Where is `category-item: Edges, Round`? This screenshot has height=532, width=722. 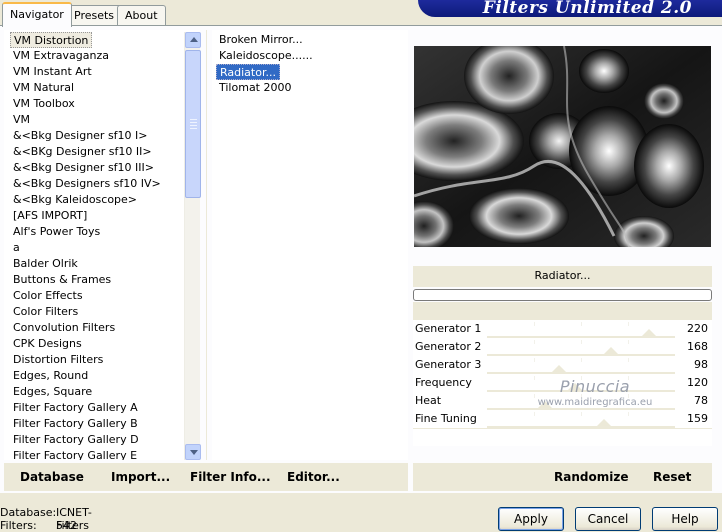
category-item: Edges, Round is located at coordinates (50, 376).